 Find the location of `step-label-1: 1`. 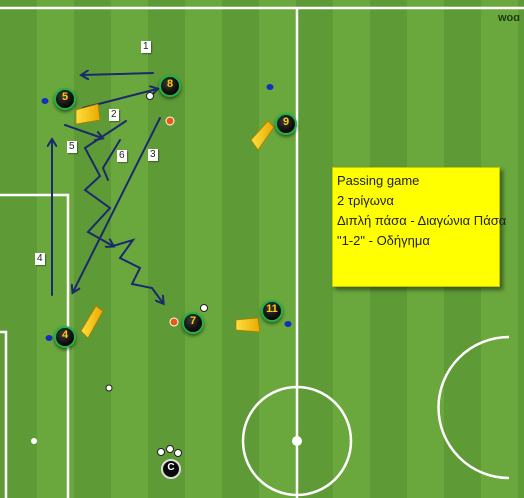

step-label-1: 1 is located at coordinates (146, 47).